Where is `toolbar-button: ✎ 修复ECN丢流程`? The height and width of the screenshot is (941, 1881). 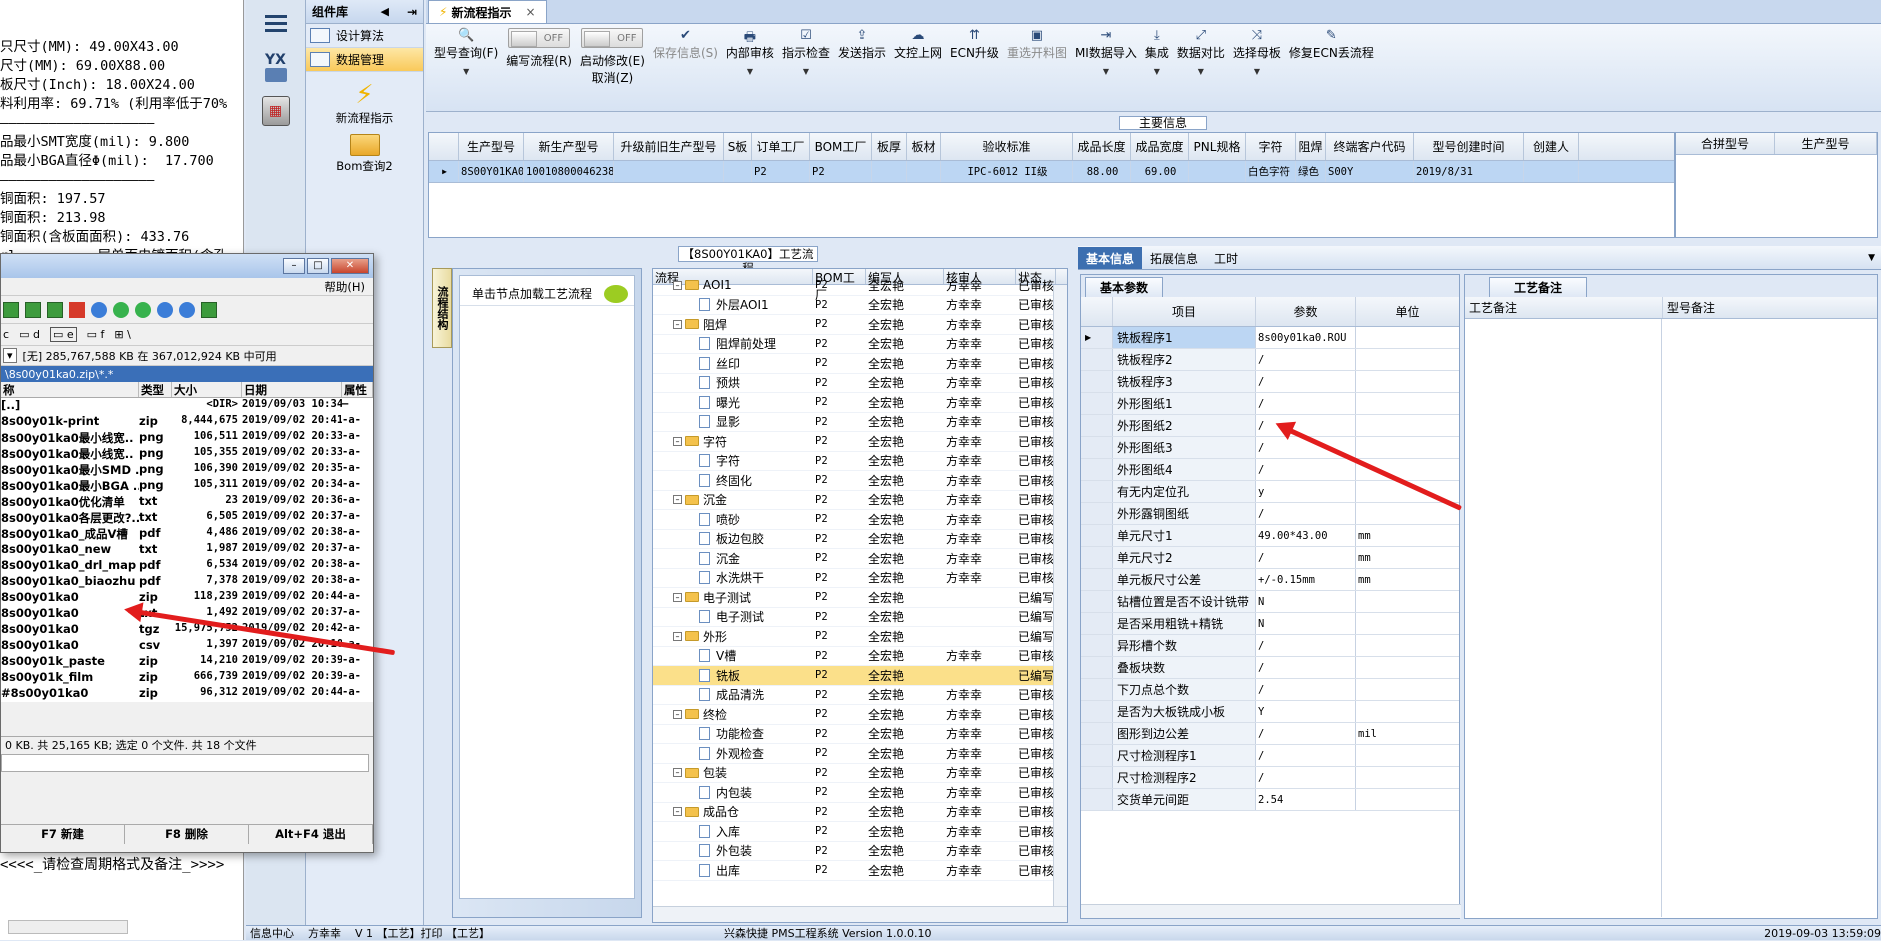
toolbar-button: ✎ 修复ECN丢流程 is located at coordinates (1331, 69).